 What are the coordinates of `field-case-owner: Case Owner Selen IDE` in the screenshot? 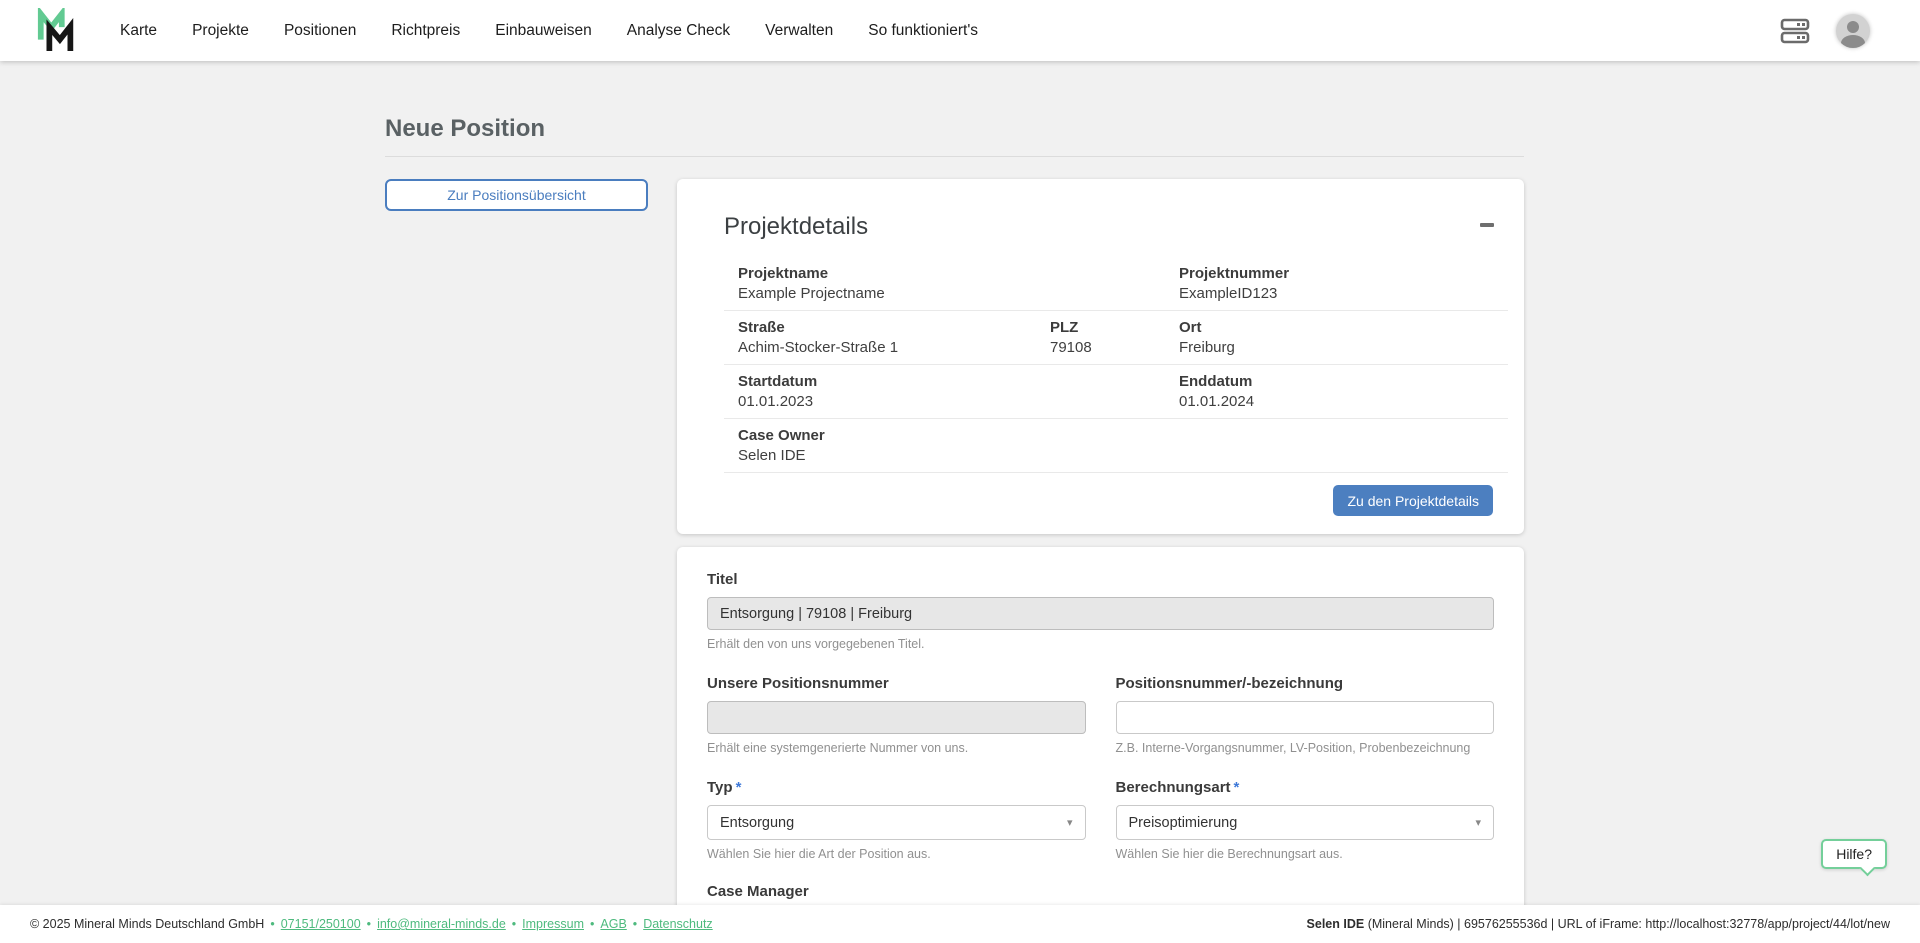 It's located at (1116, 445).